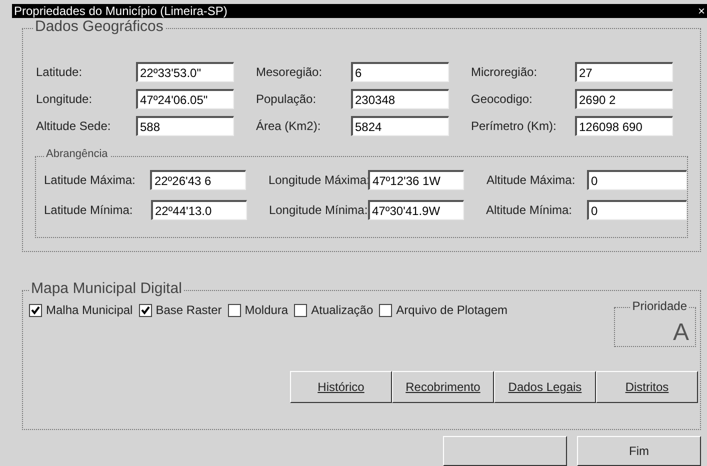 Image resolution: width=707 pixels, height=466 pixels. Describe the element at coordinates (502, 99) in the screenshot. I see `field-label: Geocodigo:` at that location.